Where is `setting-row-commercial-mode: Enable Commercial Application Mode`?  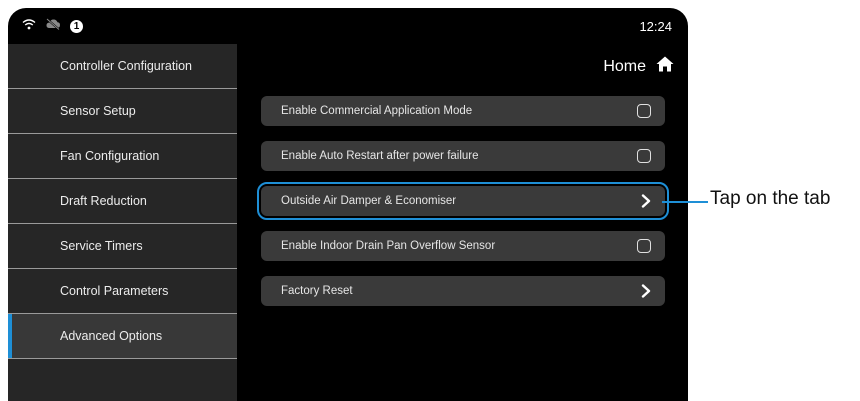
setting-row-commercial-mode: Enable Commercial Application Mode is located at coordinates (463, 111).